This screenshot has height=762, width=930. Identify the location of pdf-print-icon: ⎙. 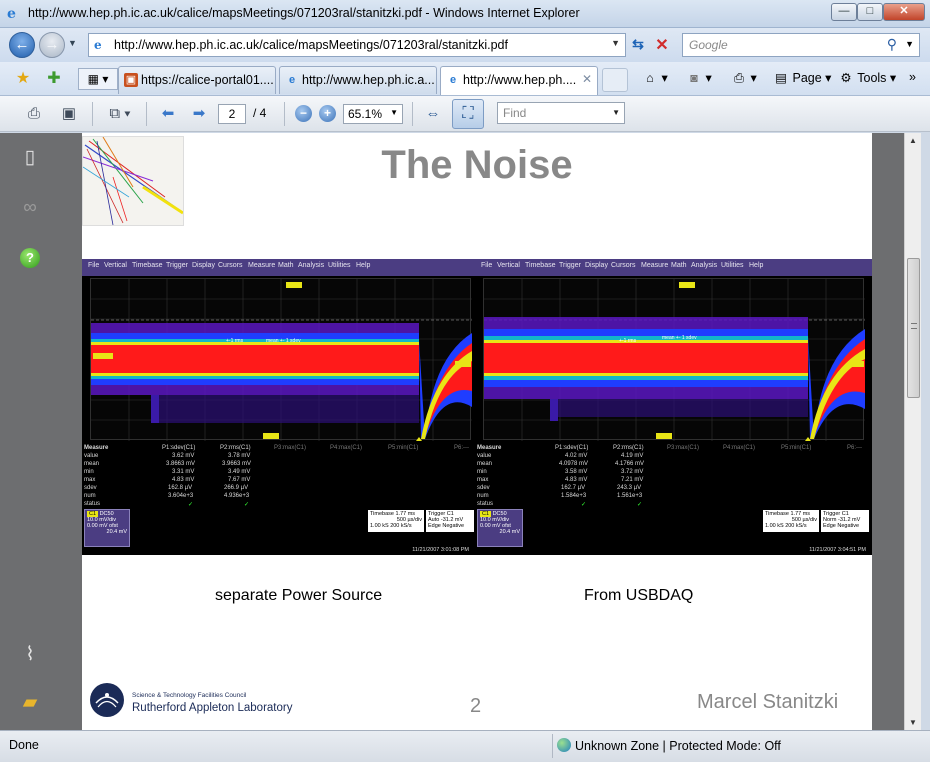
(34, 114).